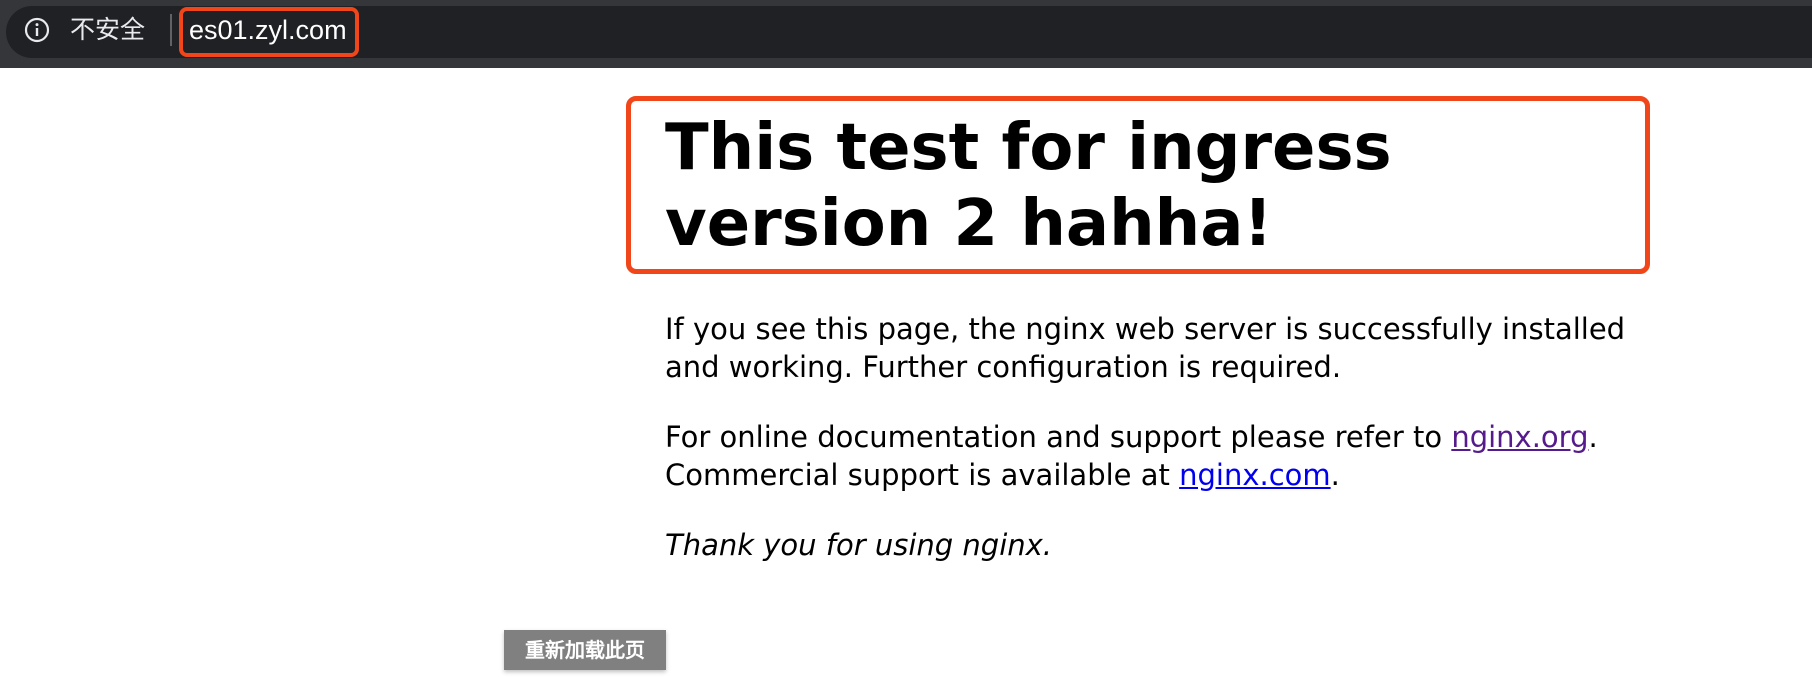 This screenshot has width=1812, height=692. Describe the element at coordinates (859, 545) in the screenshot. I see `thanks-text: Thank you for using nginx.` at that location.